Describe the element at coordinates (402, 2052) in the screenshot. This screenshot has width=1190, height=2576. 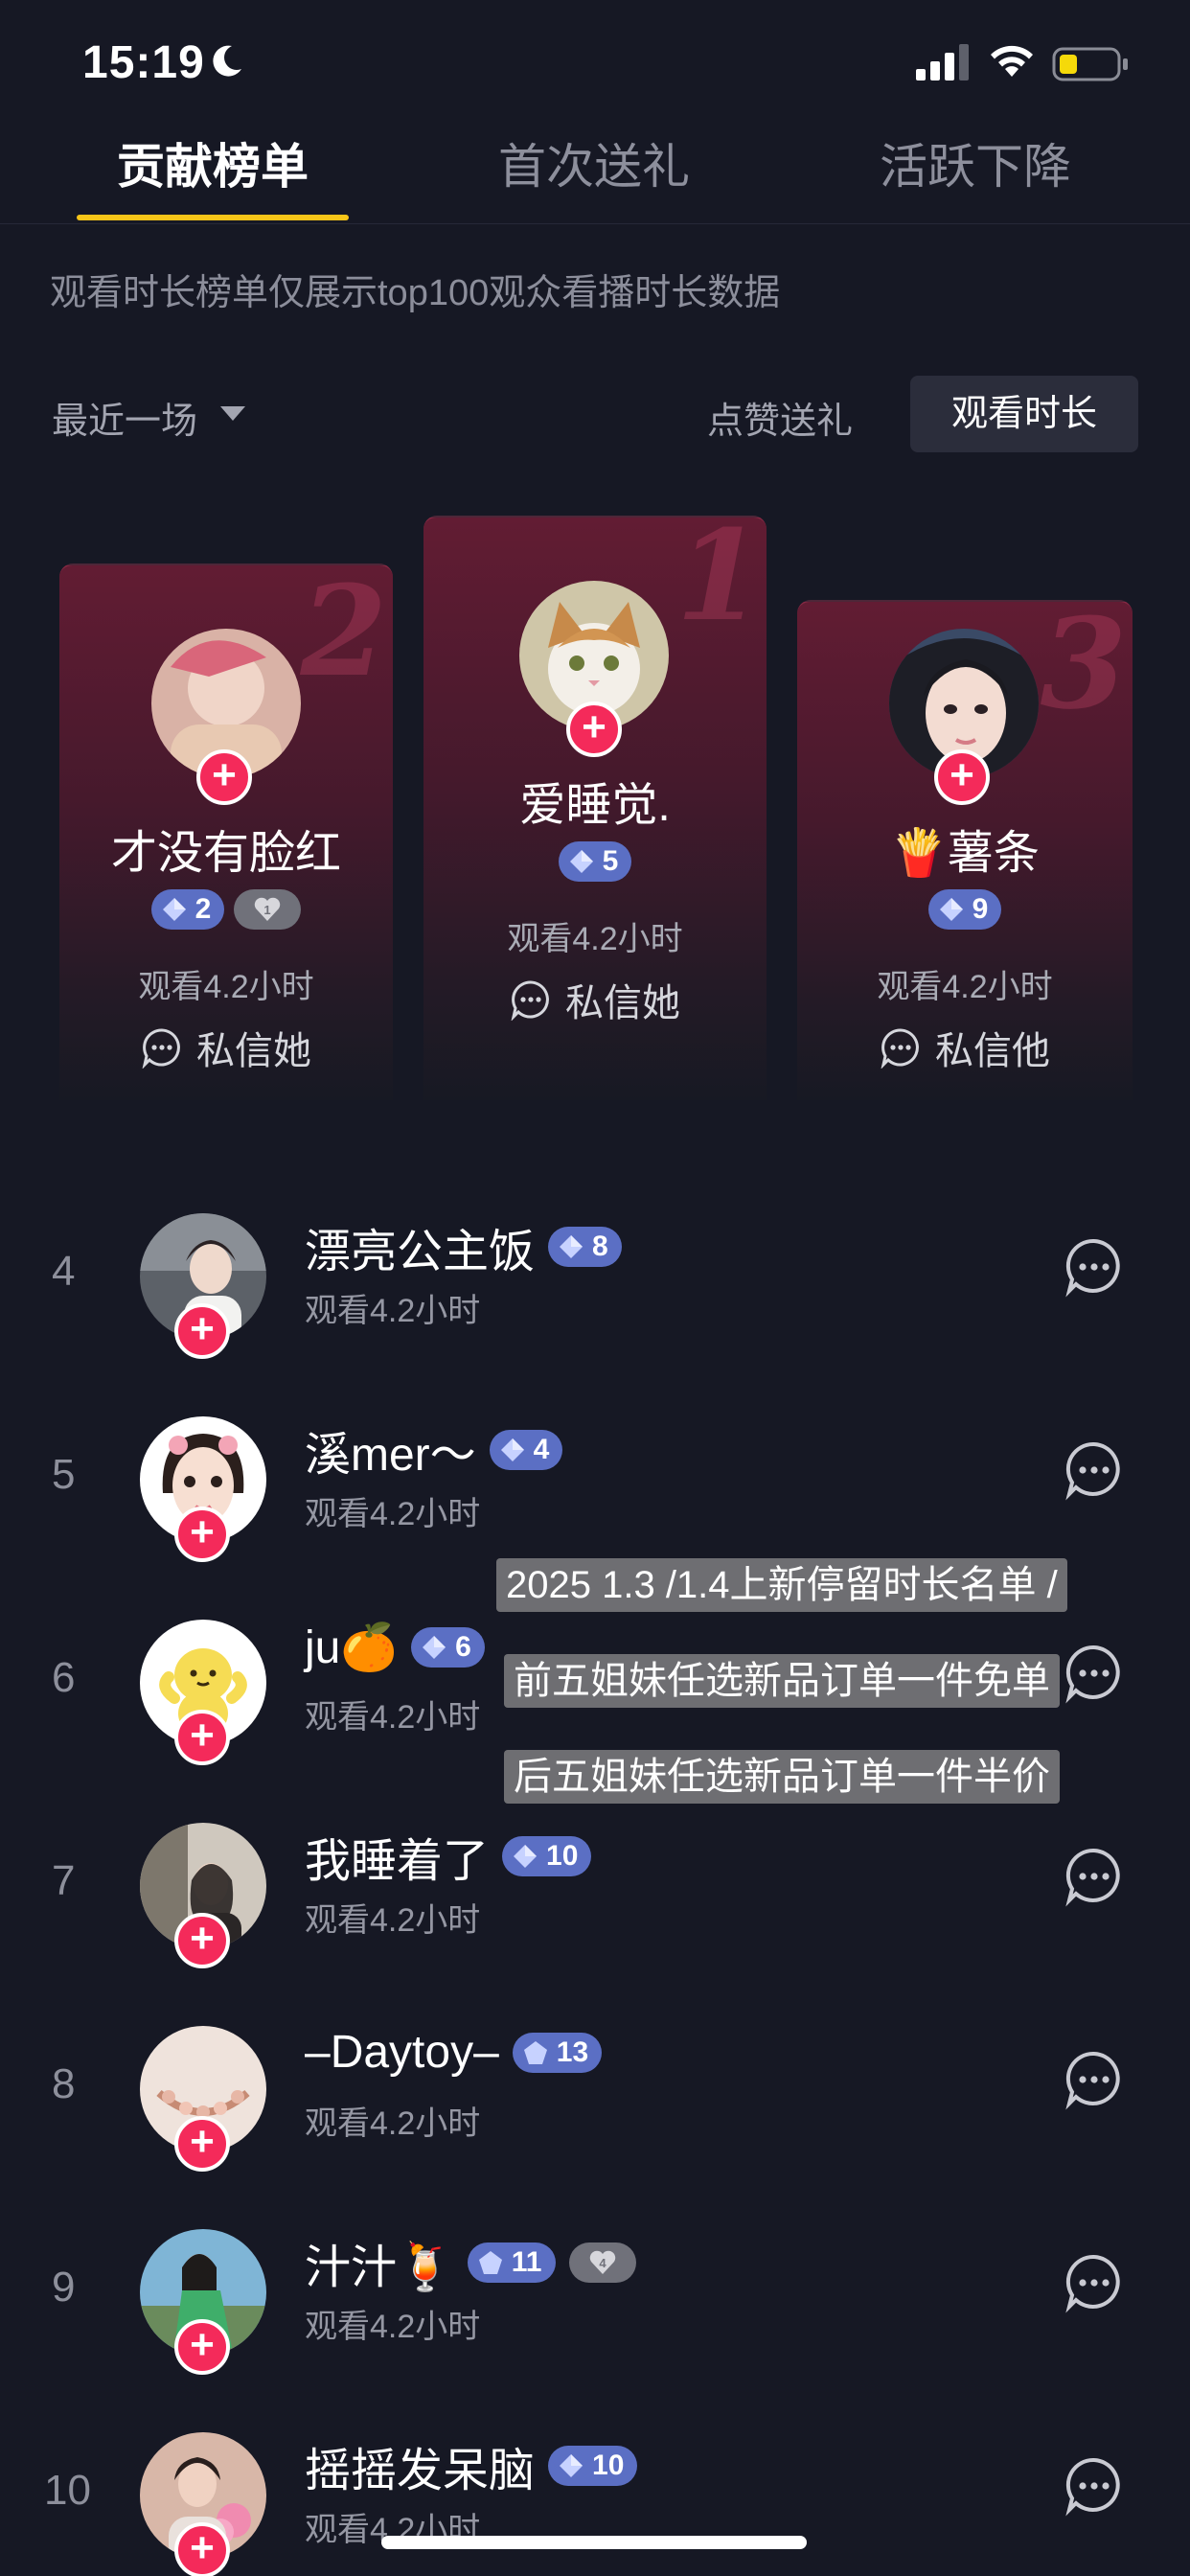
I see `user-name: –Daytoy–` at that location.